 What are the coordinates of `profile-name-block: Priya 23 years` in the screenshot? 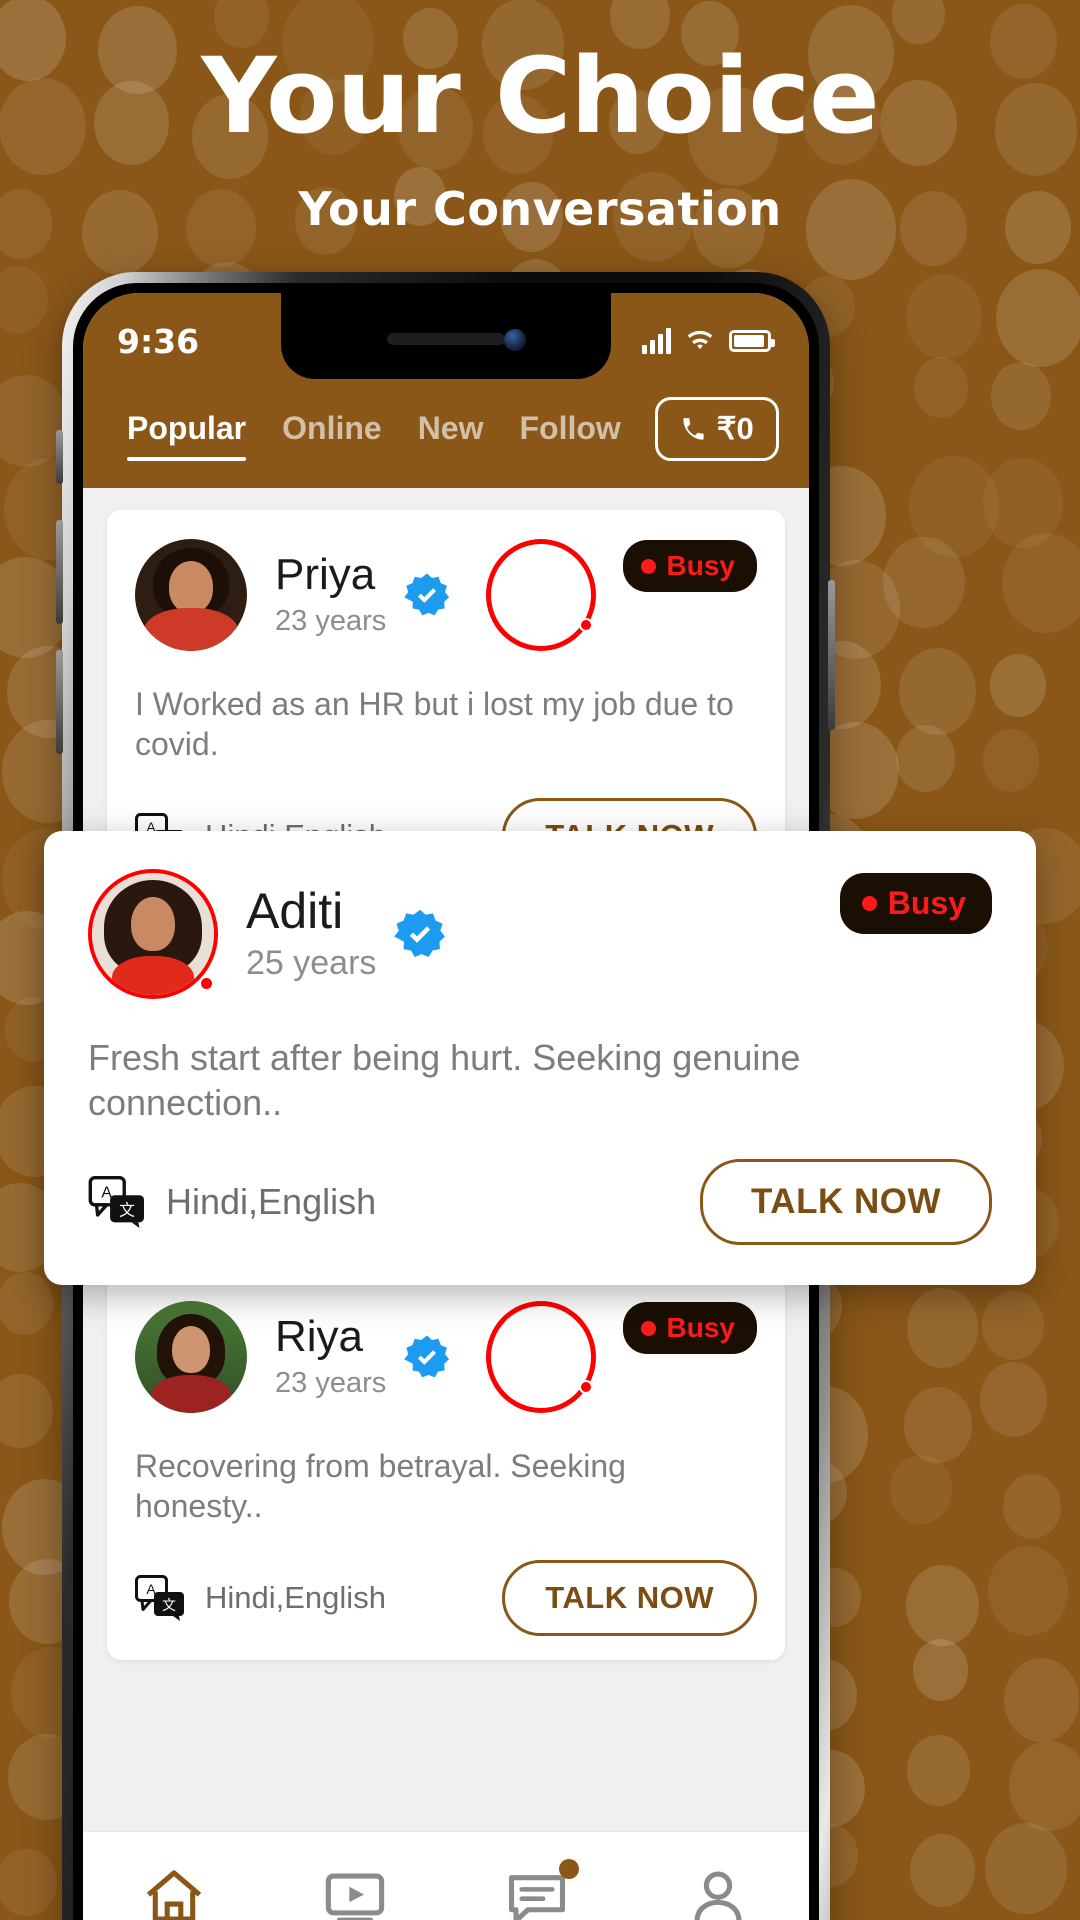 It's located at (331, 593).